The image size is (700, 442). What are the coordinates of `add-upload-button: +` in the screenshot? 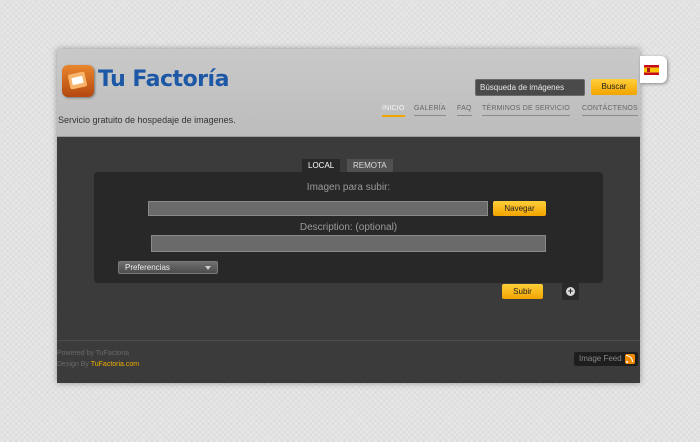 It's located at (570, 291).